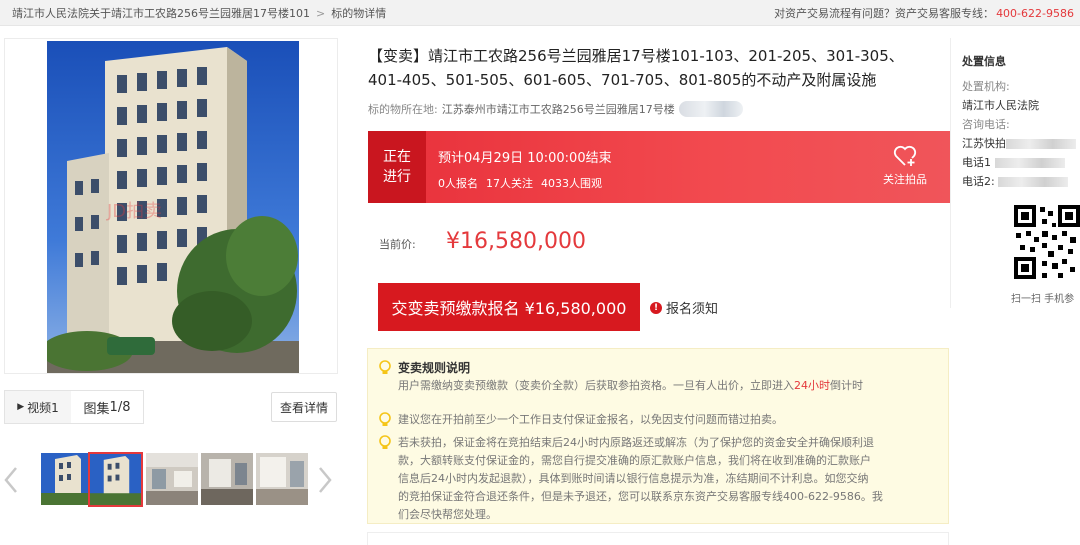 This screenshot has height=545, width=1080. What do you see at coordinates (509, 307) in the screenshot?
I see `deposit-signup-button: 交变卖预缴款报名 ¥16,580,000` at bounding box center [509, 307].